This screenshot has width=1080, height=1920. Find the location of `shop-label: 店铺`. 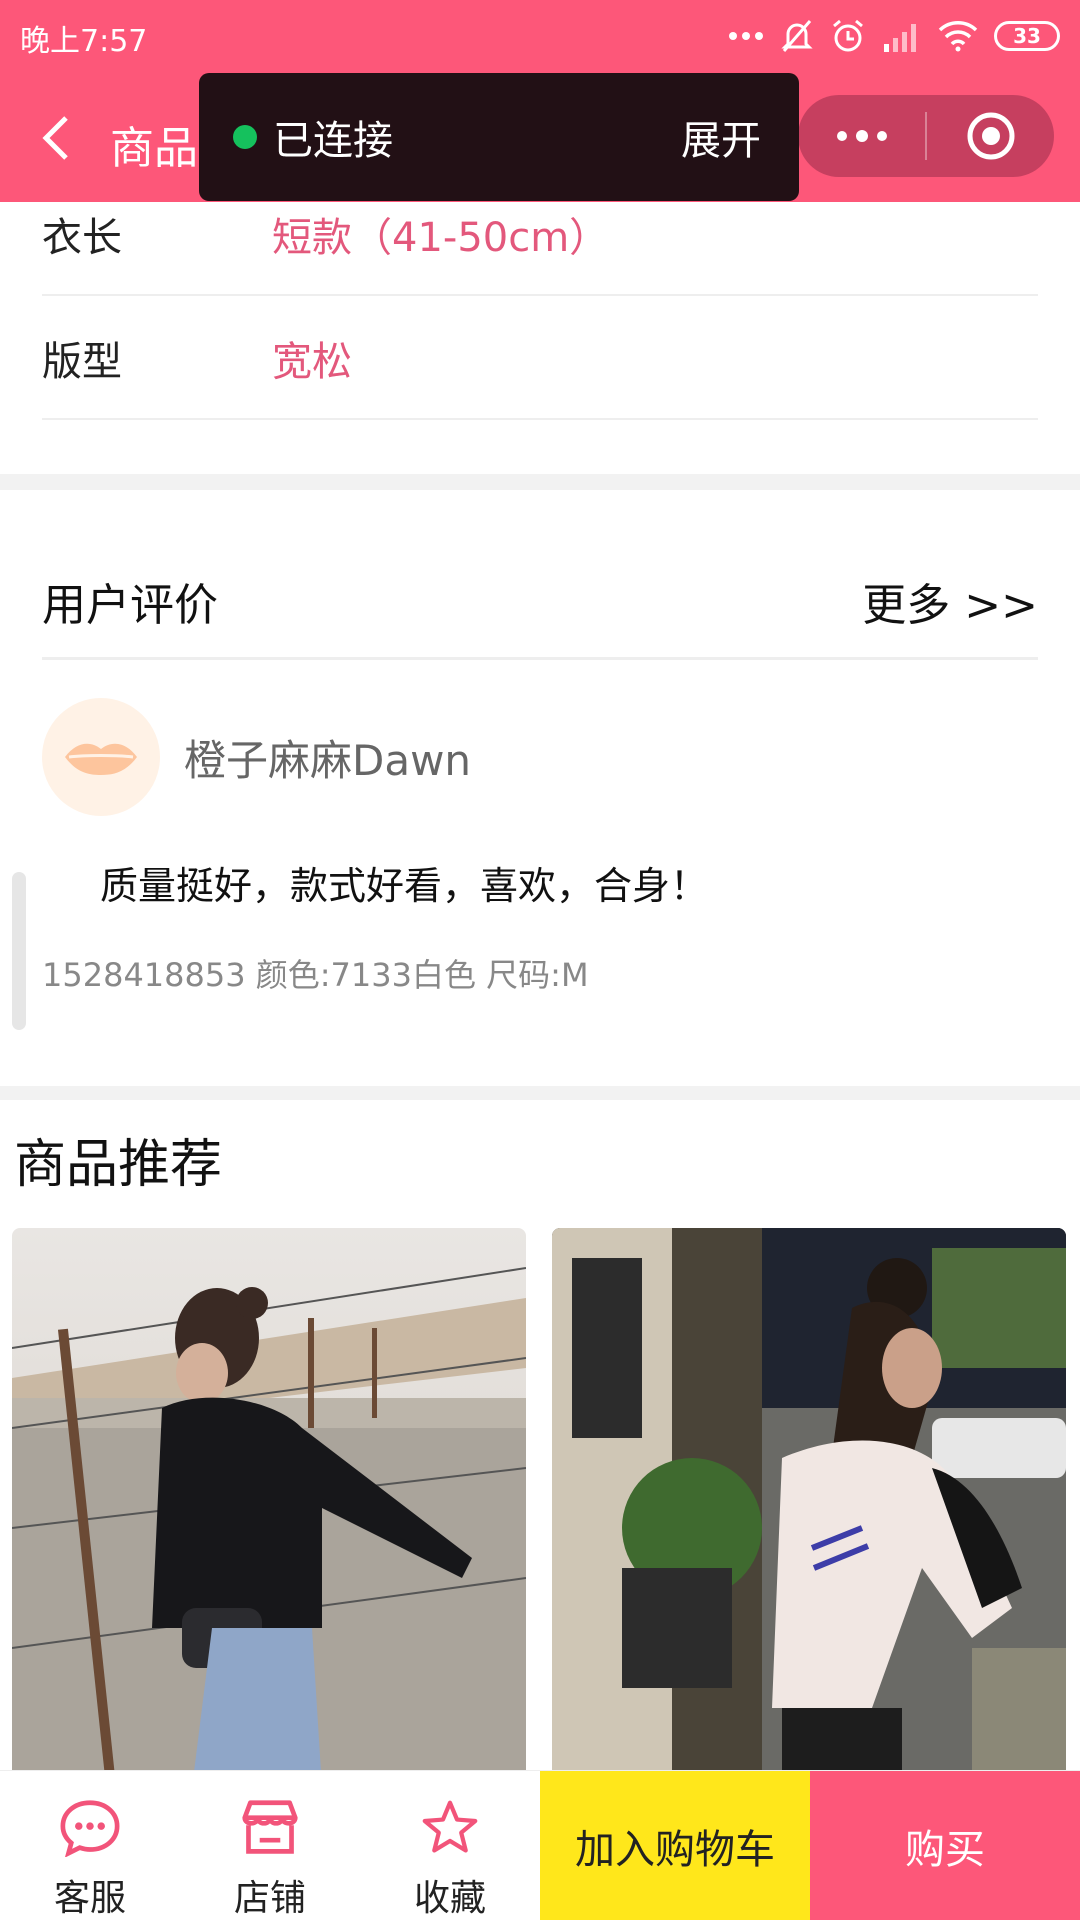

shop-label: 店铺 is located at coordinates (269, 1898).